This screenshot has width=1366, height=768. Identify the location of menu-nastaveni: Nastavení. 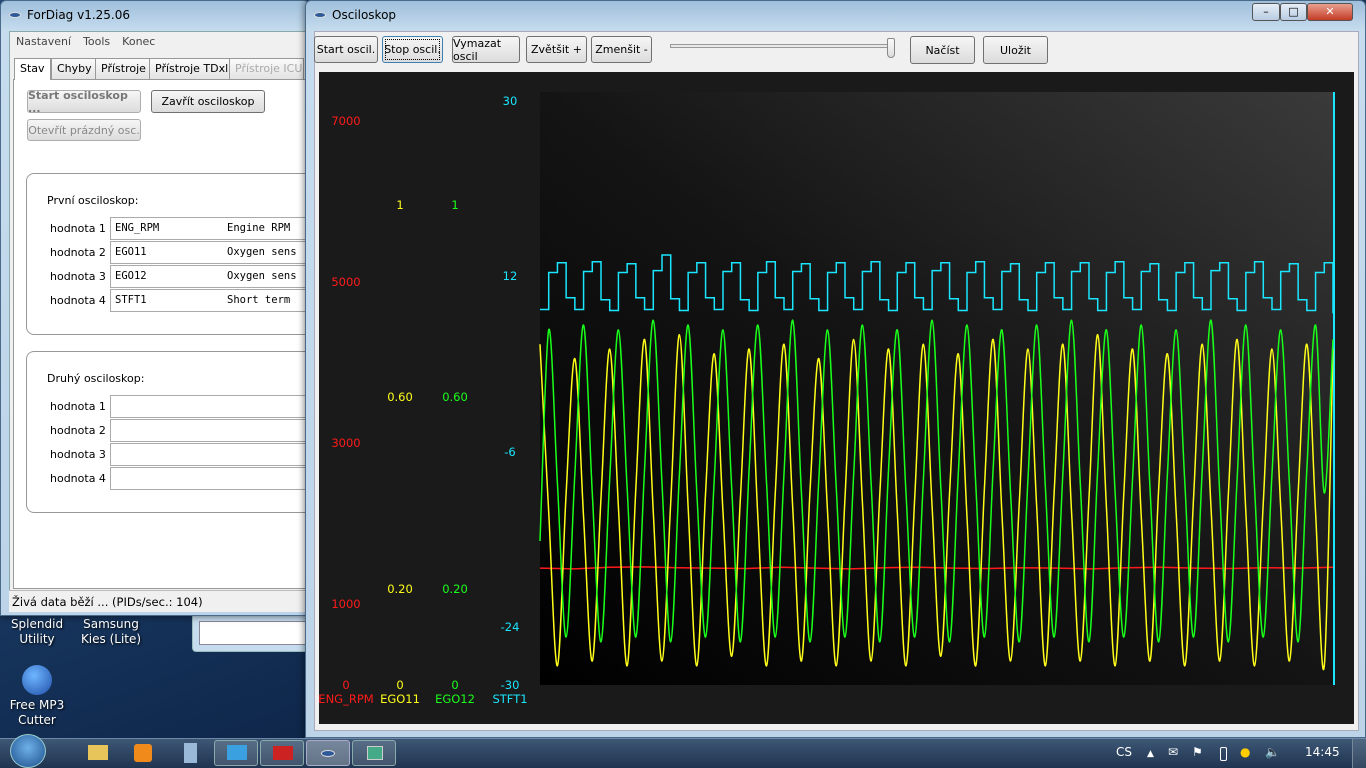
(43, 41).